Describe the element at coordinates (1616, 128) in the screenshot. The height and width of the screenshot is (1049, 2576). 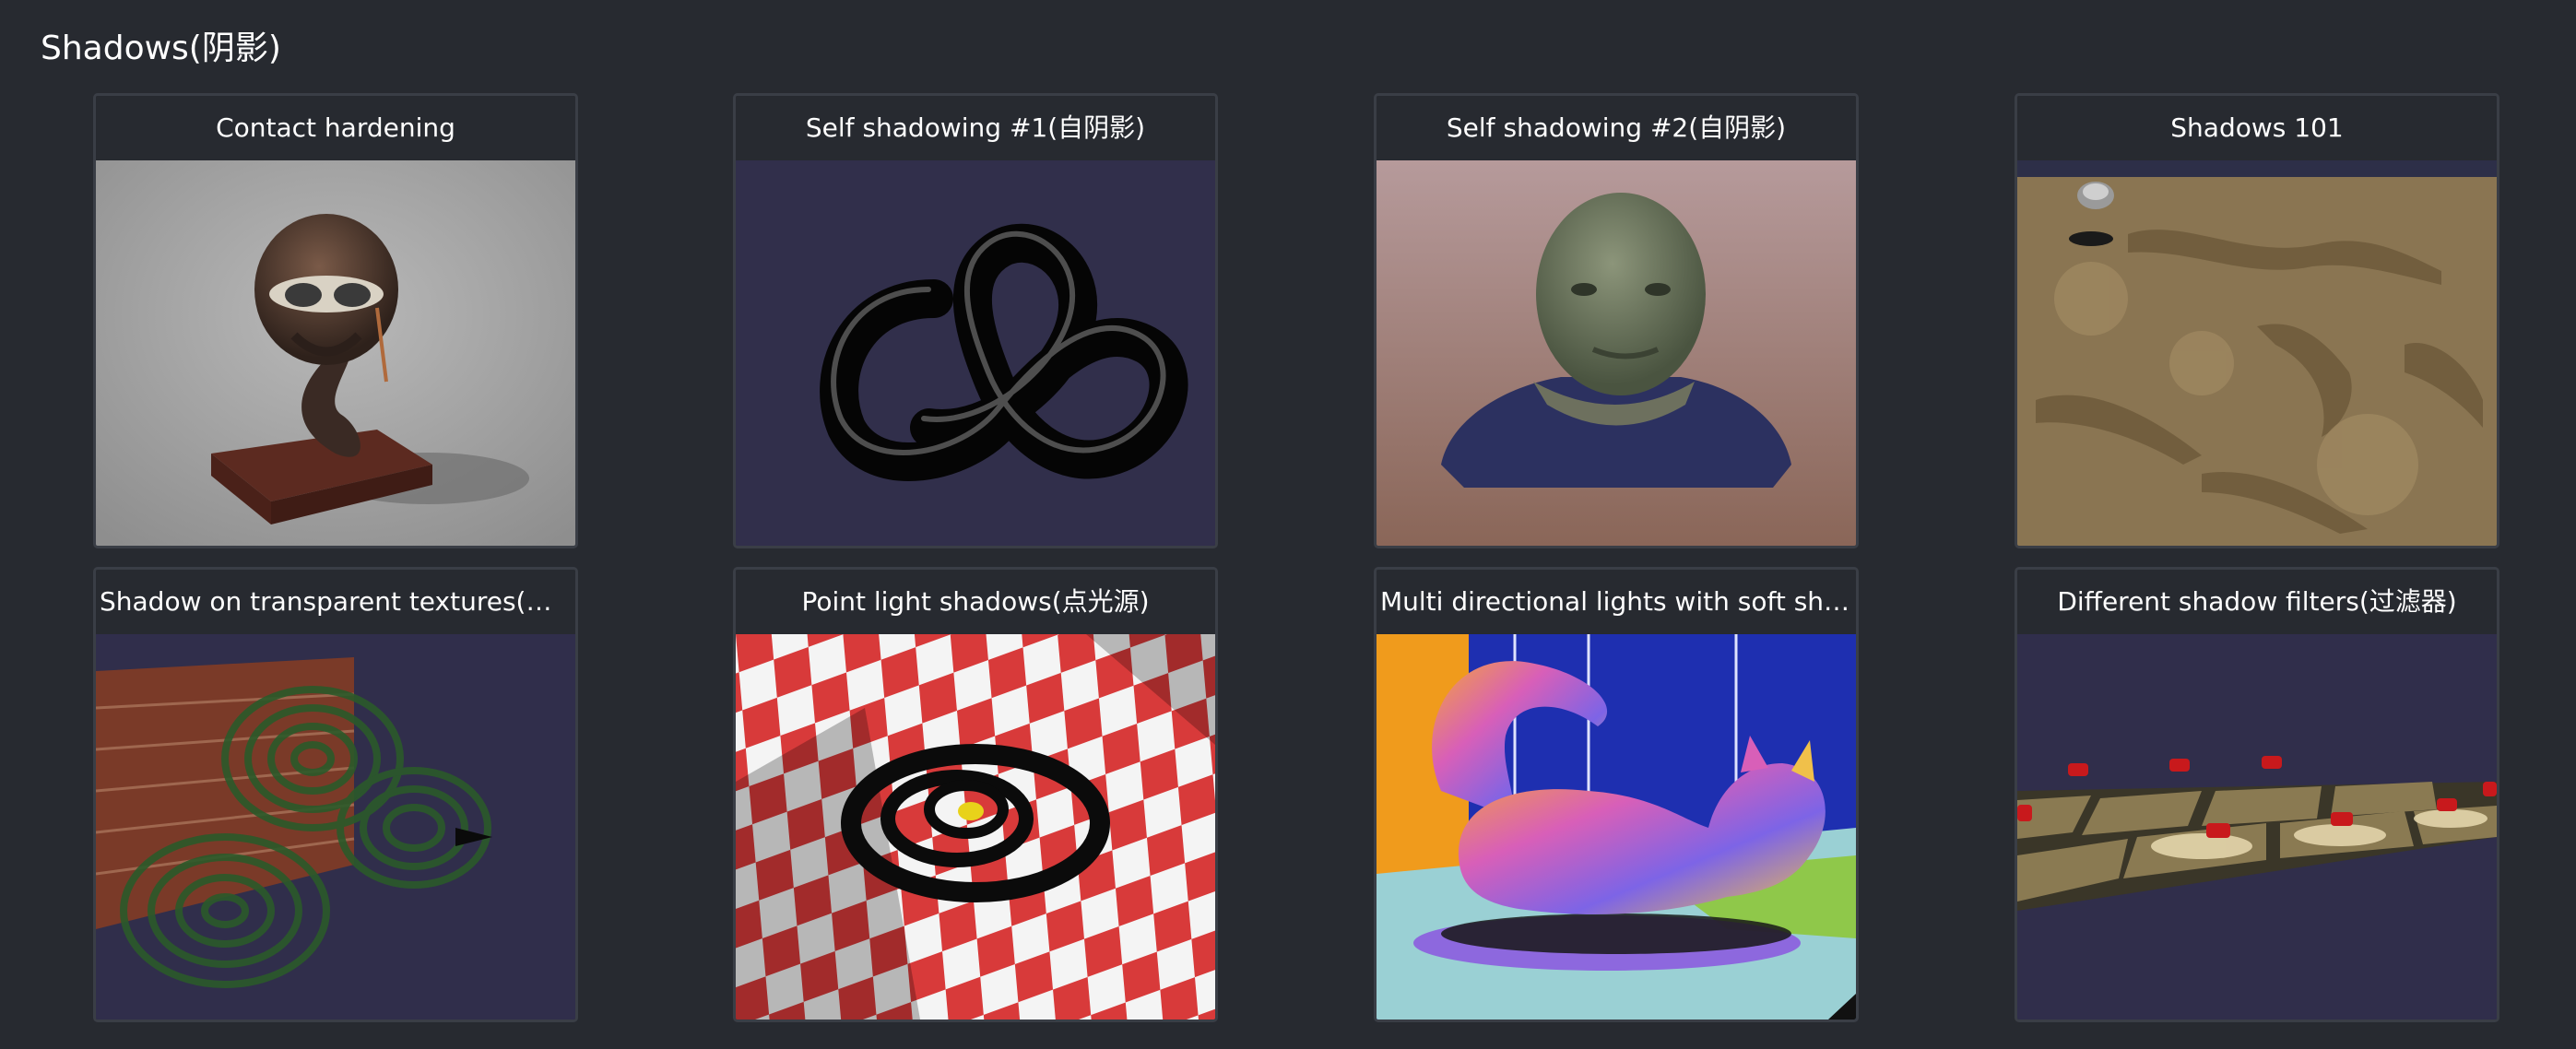
I see `card-title: Self shadowing #2(自阴影)` at that location.